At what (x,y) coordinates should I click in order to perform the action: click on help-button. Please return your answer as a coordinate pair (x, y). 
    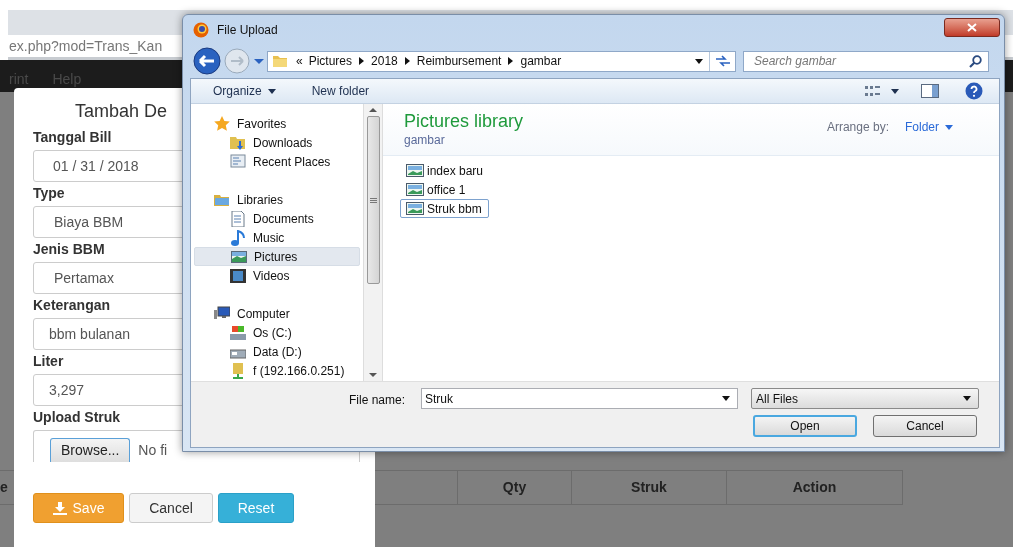
    Looking at the image, I should click on (974, 91).